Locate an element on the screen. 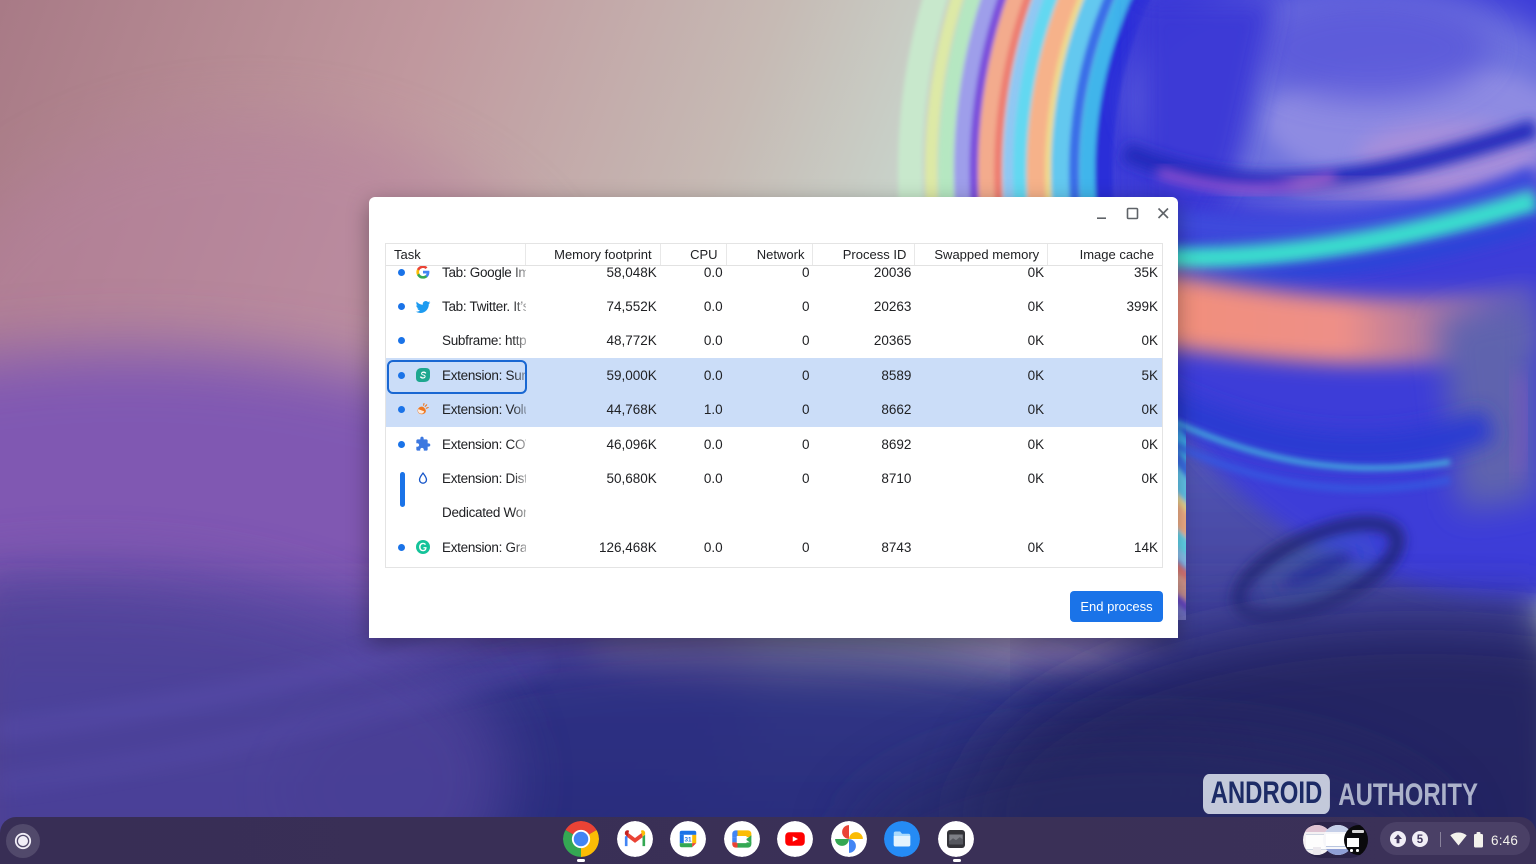  svg-text: 31 is located at coordinates (688, 839).